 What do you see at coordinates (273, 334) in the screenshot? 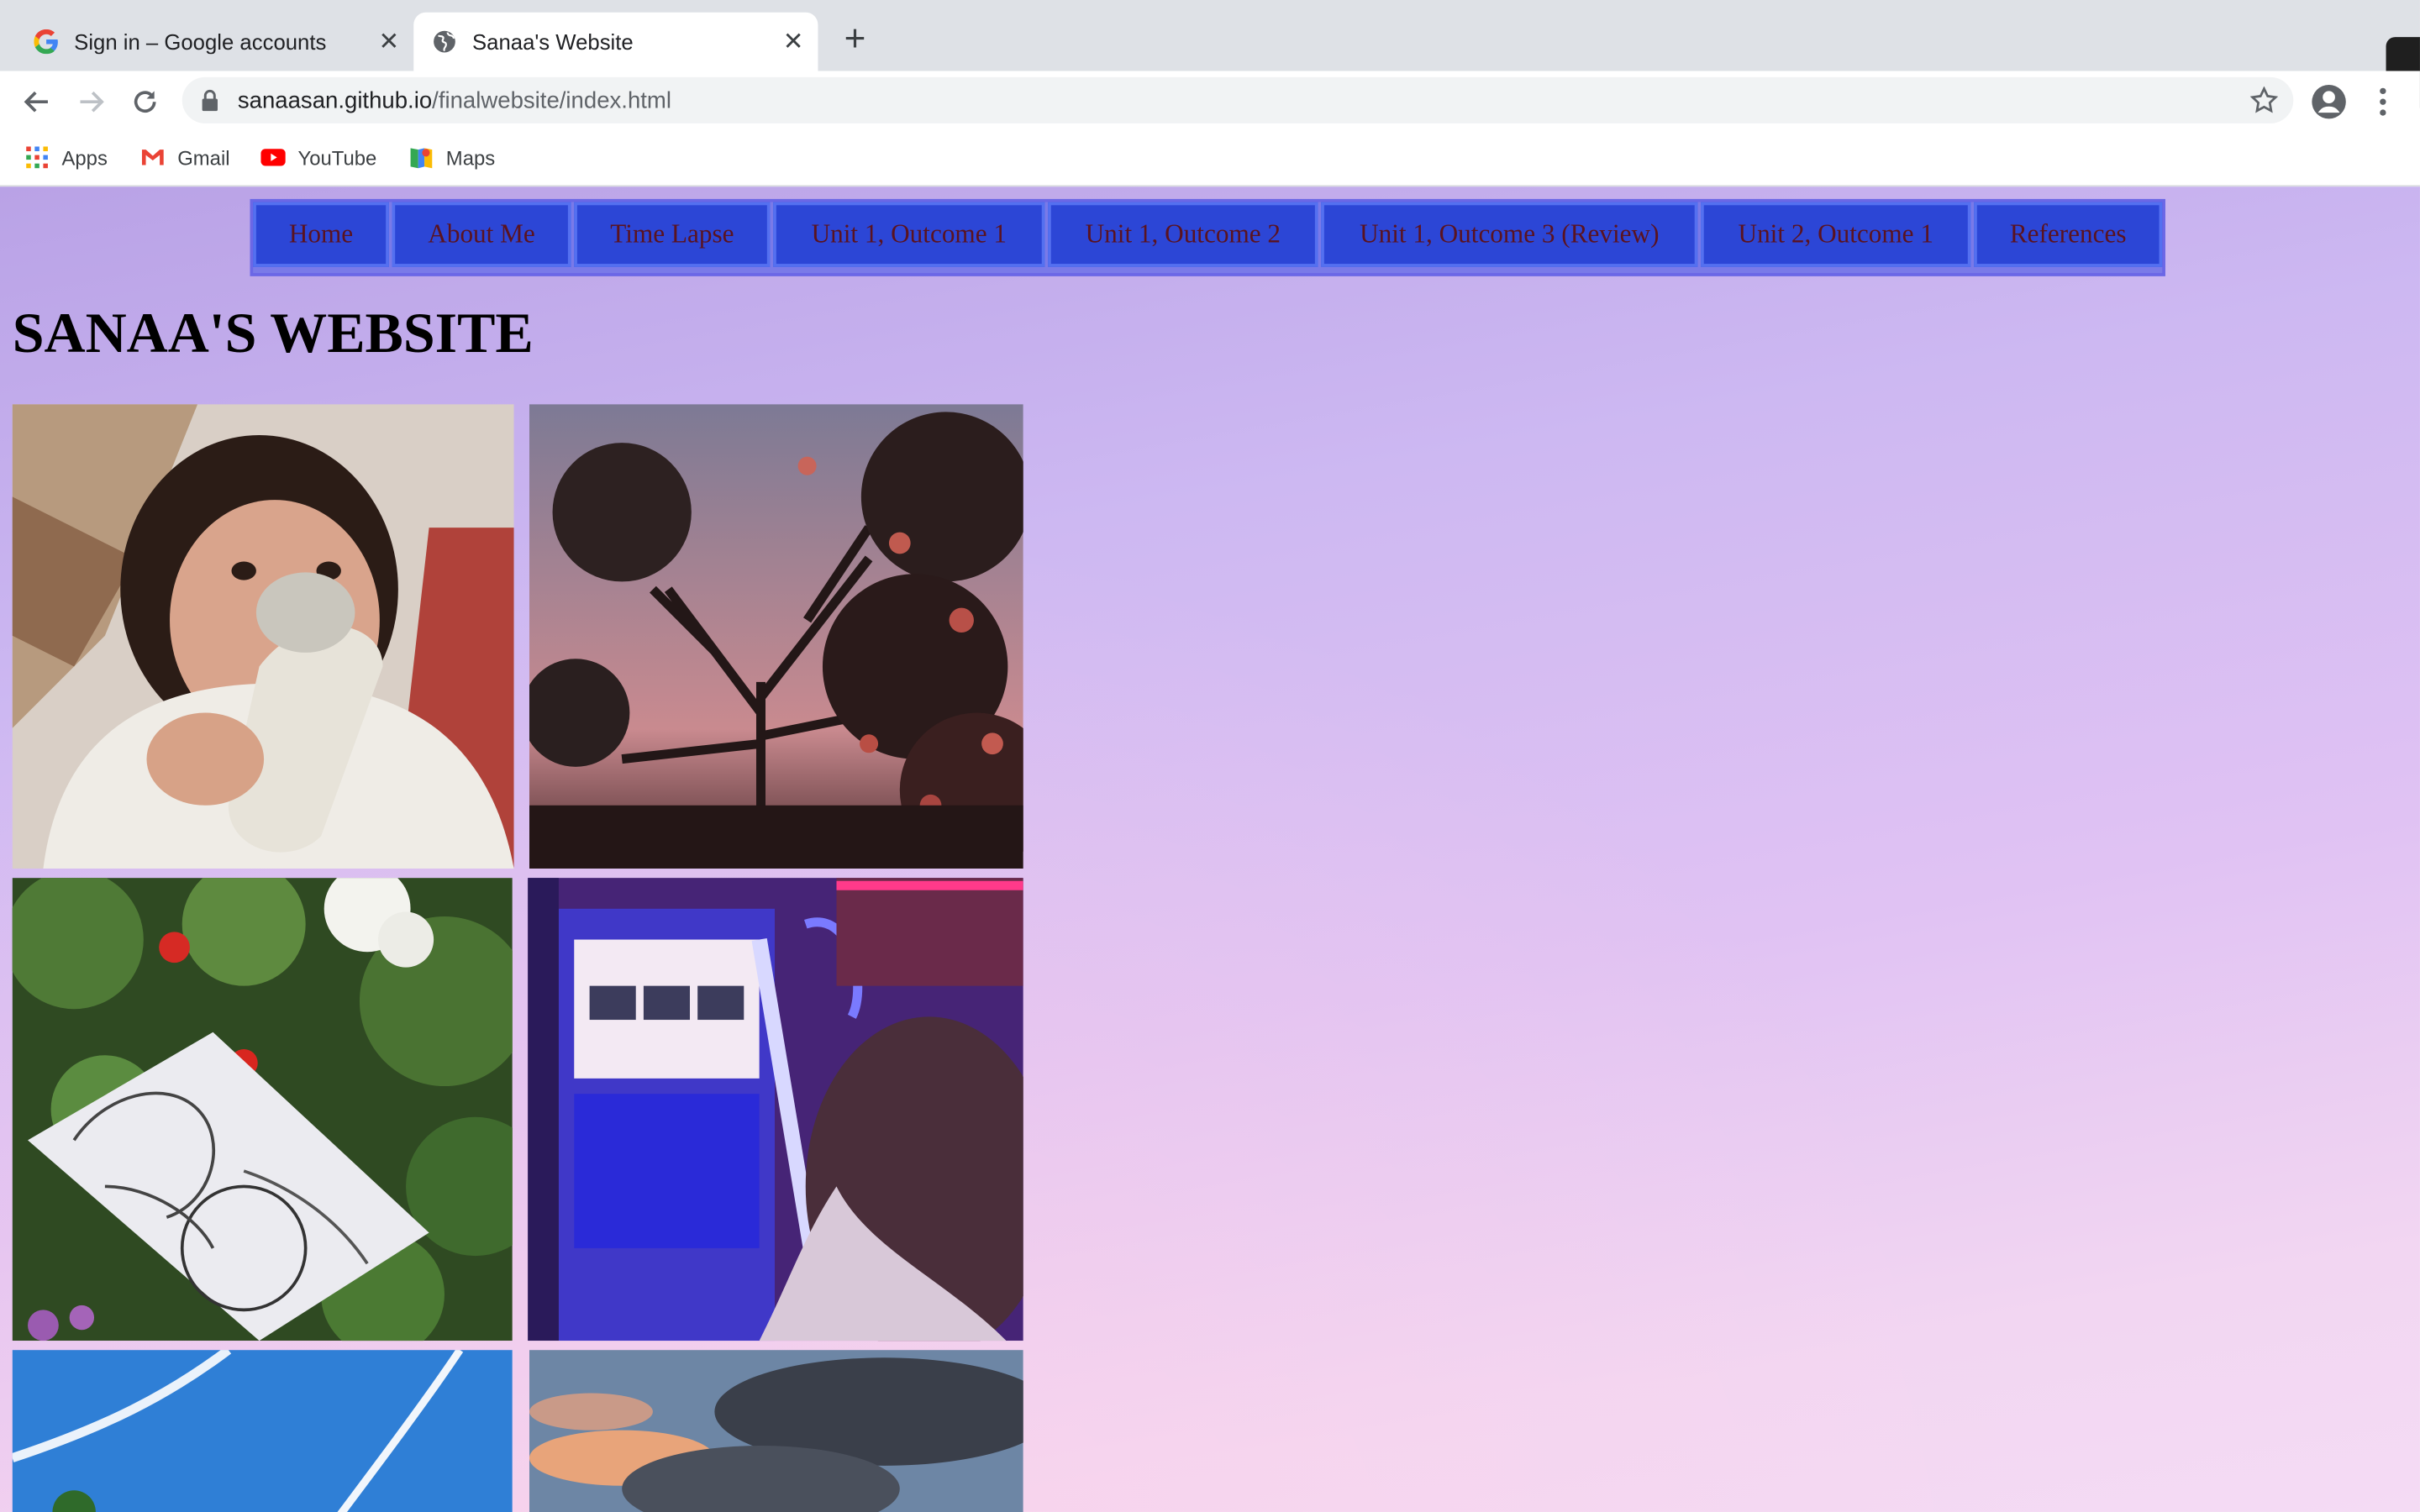
I see `site-title: SANAA'S WEBSITE` at bounding box center [273, 334].